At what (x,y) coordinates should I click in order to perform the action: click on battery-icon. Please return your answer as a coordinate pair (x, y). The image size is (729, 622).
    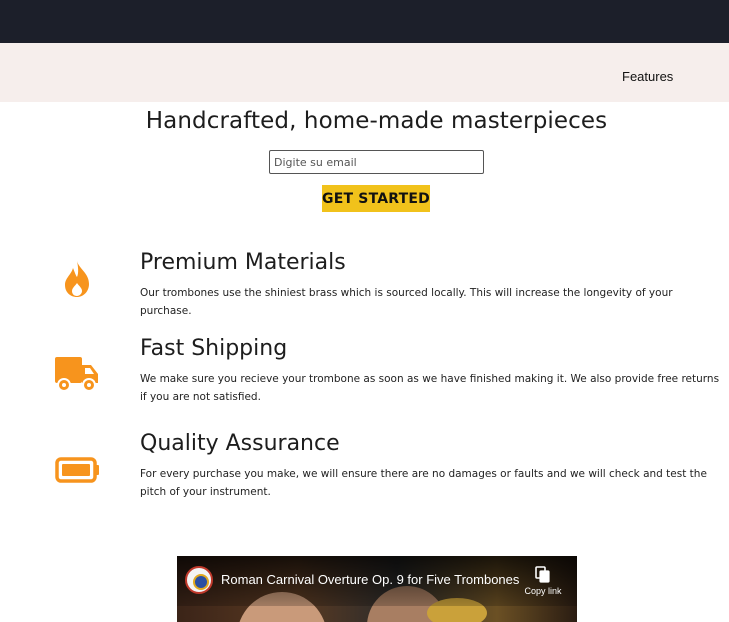
    Looking at the image, I should click on (78, 472).